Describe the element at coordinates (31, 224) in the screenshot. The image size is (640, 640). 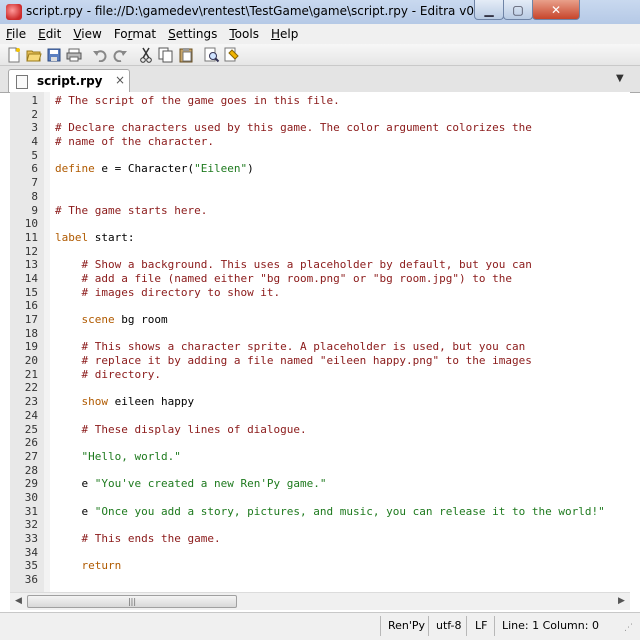
I see `line-number: 10` at that location.